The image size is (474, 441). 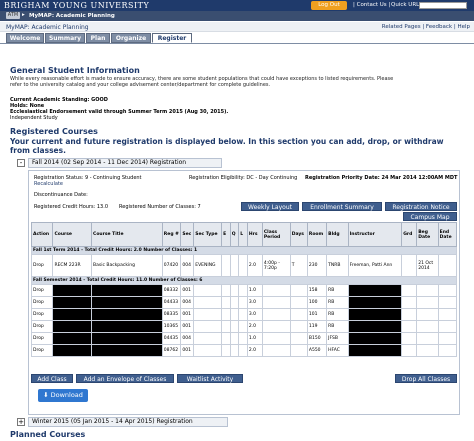 What do you see at coordinates (171, 265) in the screenshot?
I see `reg-number: 07420` at bounding box center [171, 265].